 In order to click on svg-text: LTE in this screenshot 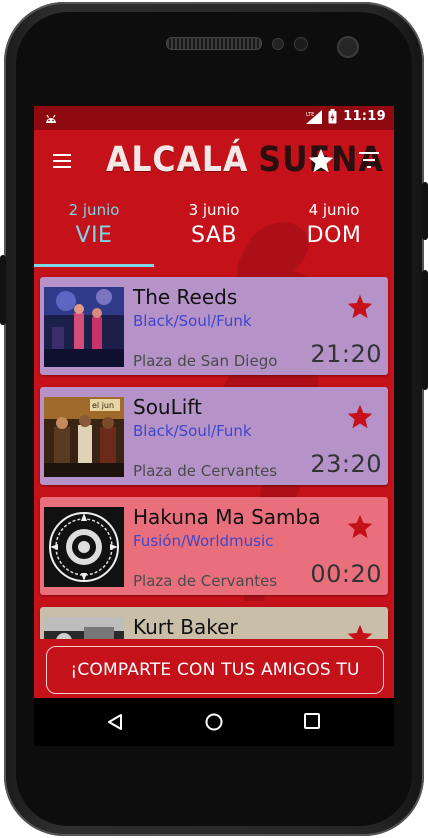, I will do `click(310, 115)`.